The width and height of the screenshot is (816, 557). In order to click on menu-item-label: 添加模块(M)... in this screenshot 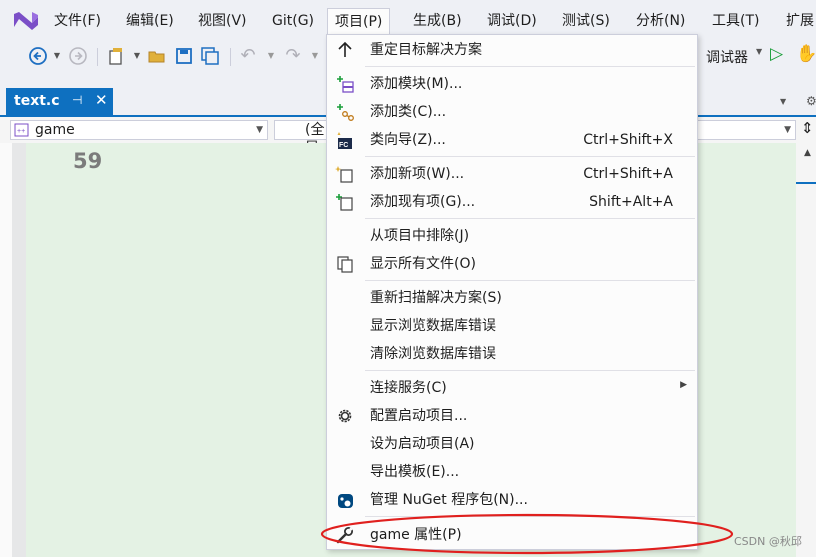, I will do `click(416, 84)`.